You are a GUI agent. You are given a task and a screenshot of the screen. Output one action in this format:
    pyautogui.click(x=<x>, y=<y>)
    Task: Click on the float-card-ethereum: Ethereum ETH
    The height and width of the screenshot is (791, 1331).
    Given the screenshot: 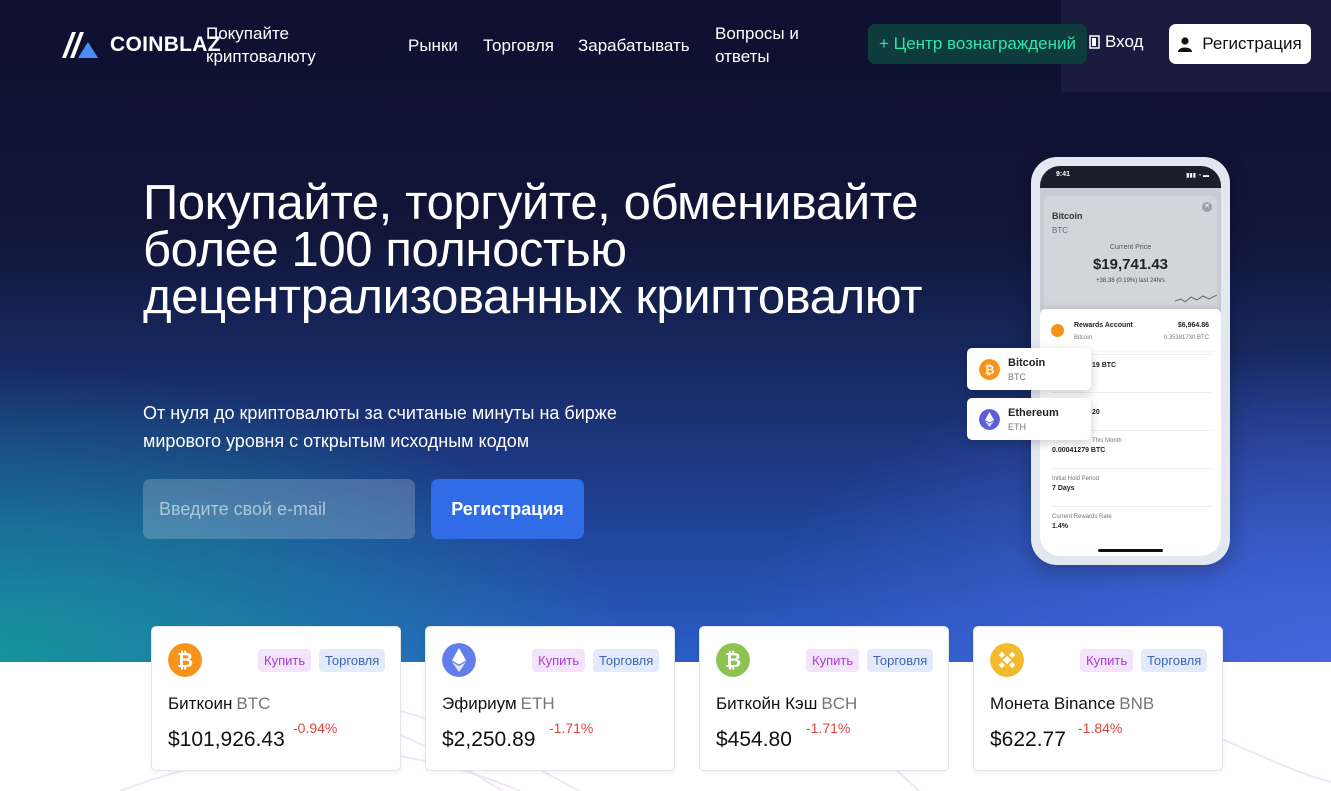 What is the action you would take?
    pyautogui.click(x=1029, y=419)
    